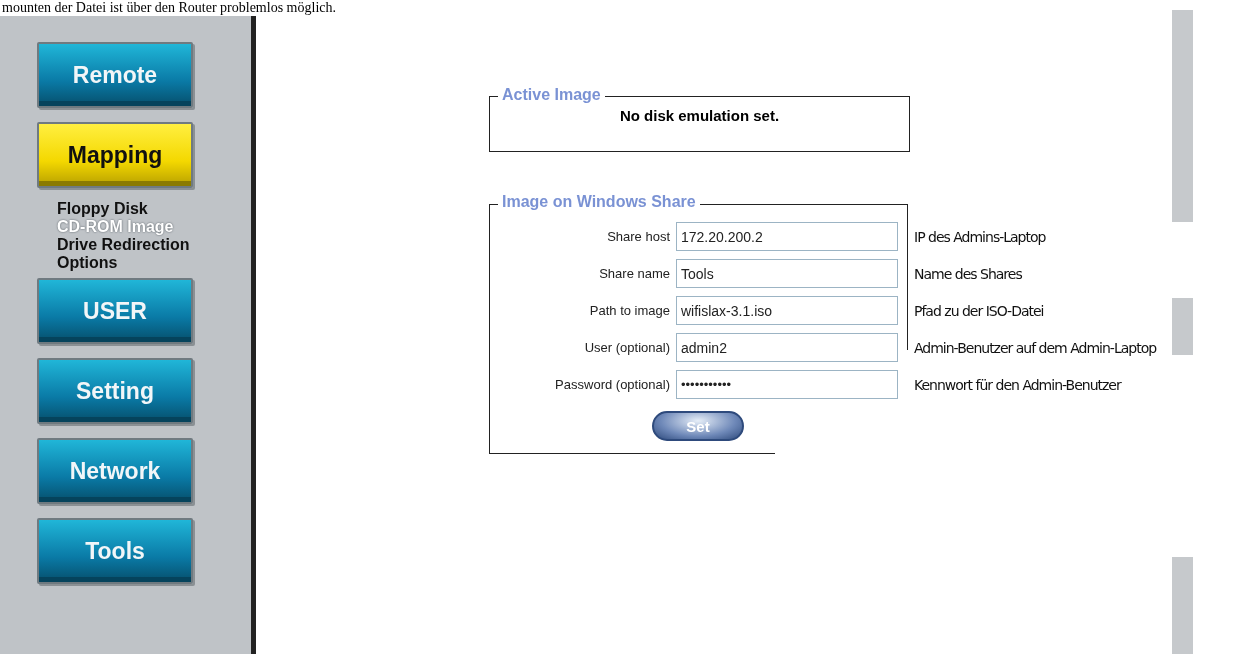 The image size is (1254, 654). I want to click on text-field: wifislax-3.1.iso, so click(787, 310).